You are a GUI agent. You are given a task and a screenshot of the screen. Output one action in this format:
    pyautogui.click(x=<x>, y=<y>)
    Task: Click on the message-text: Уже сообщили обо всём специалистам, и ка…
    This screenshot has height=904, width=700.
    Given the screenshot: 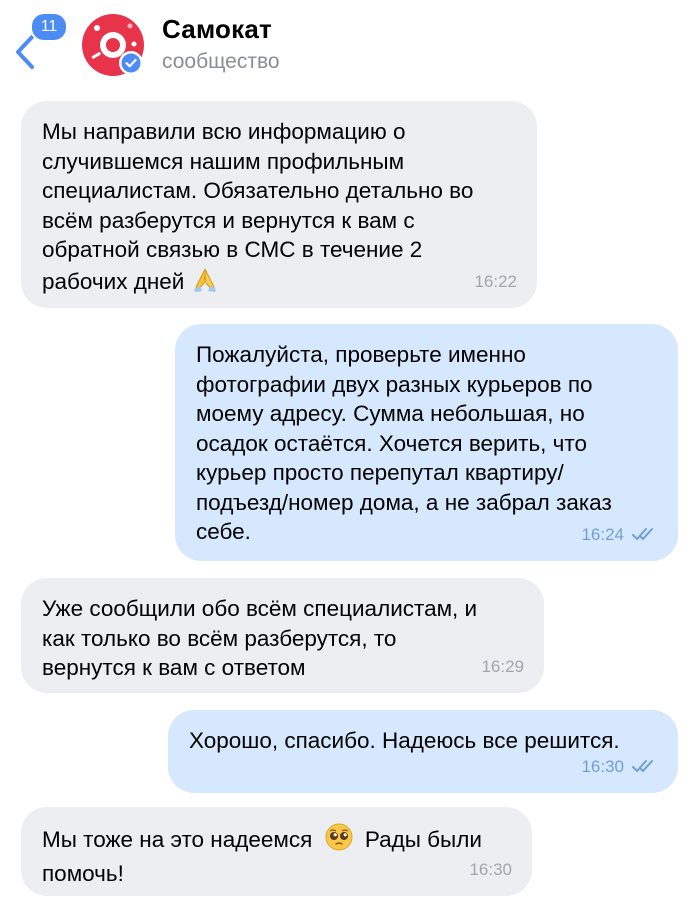 What is the action you would take?
    pyautogui.click(x=260, y=638)
    